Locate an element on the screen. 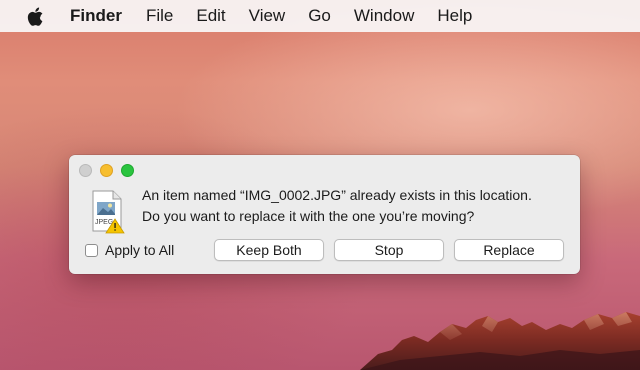 The image size is (640, 370). menu-file: File is located at coordinates (159, 16).